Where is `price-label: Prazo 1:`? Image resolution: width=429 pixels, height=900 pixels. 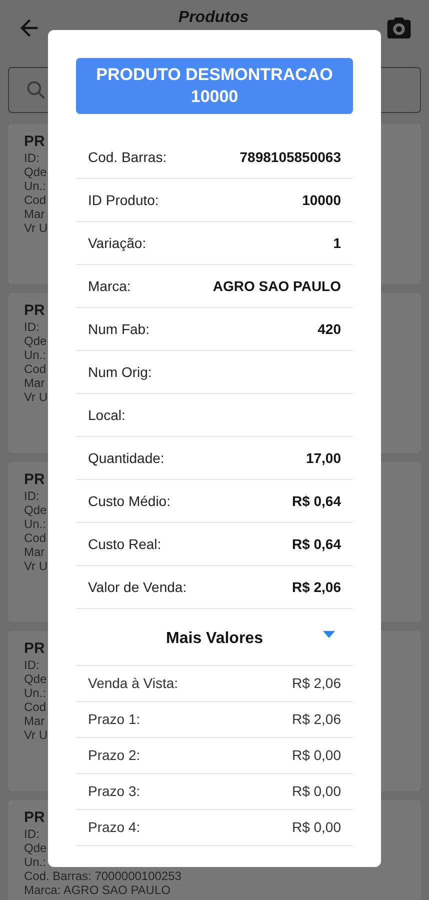 price-label: Prazo 1: is located at coordinates (114, 719).